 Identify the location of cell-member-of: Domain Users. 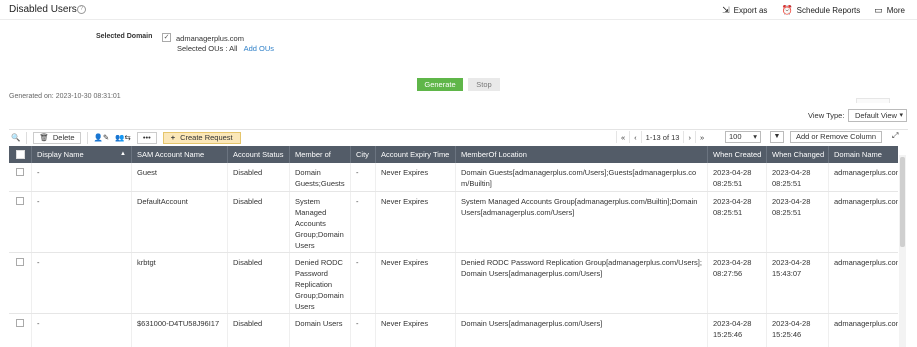
(320, 330).